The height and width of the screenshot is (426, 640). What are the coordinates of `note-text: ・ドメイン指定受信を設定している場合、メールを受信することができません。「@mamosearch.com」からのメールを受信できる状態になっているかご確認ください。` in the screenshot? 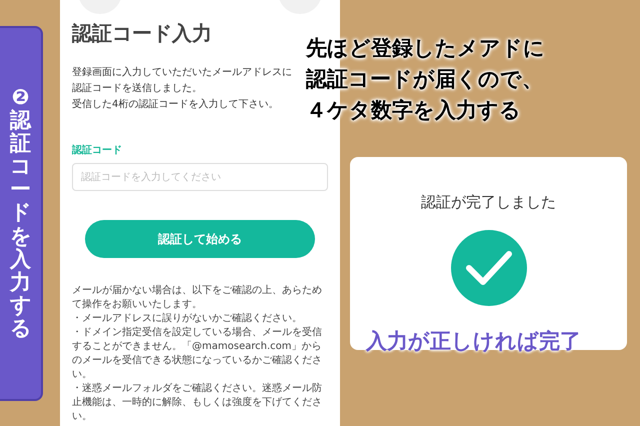 It's located at (197, 354).